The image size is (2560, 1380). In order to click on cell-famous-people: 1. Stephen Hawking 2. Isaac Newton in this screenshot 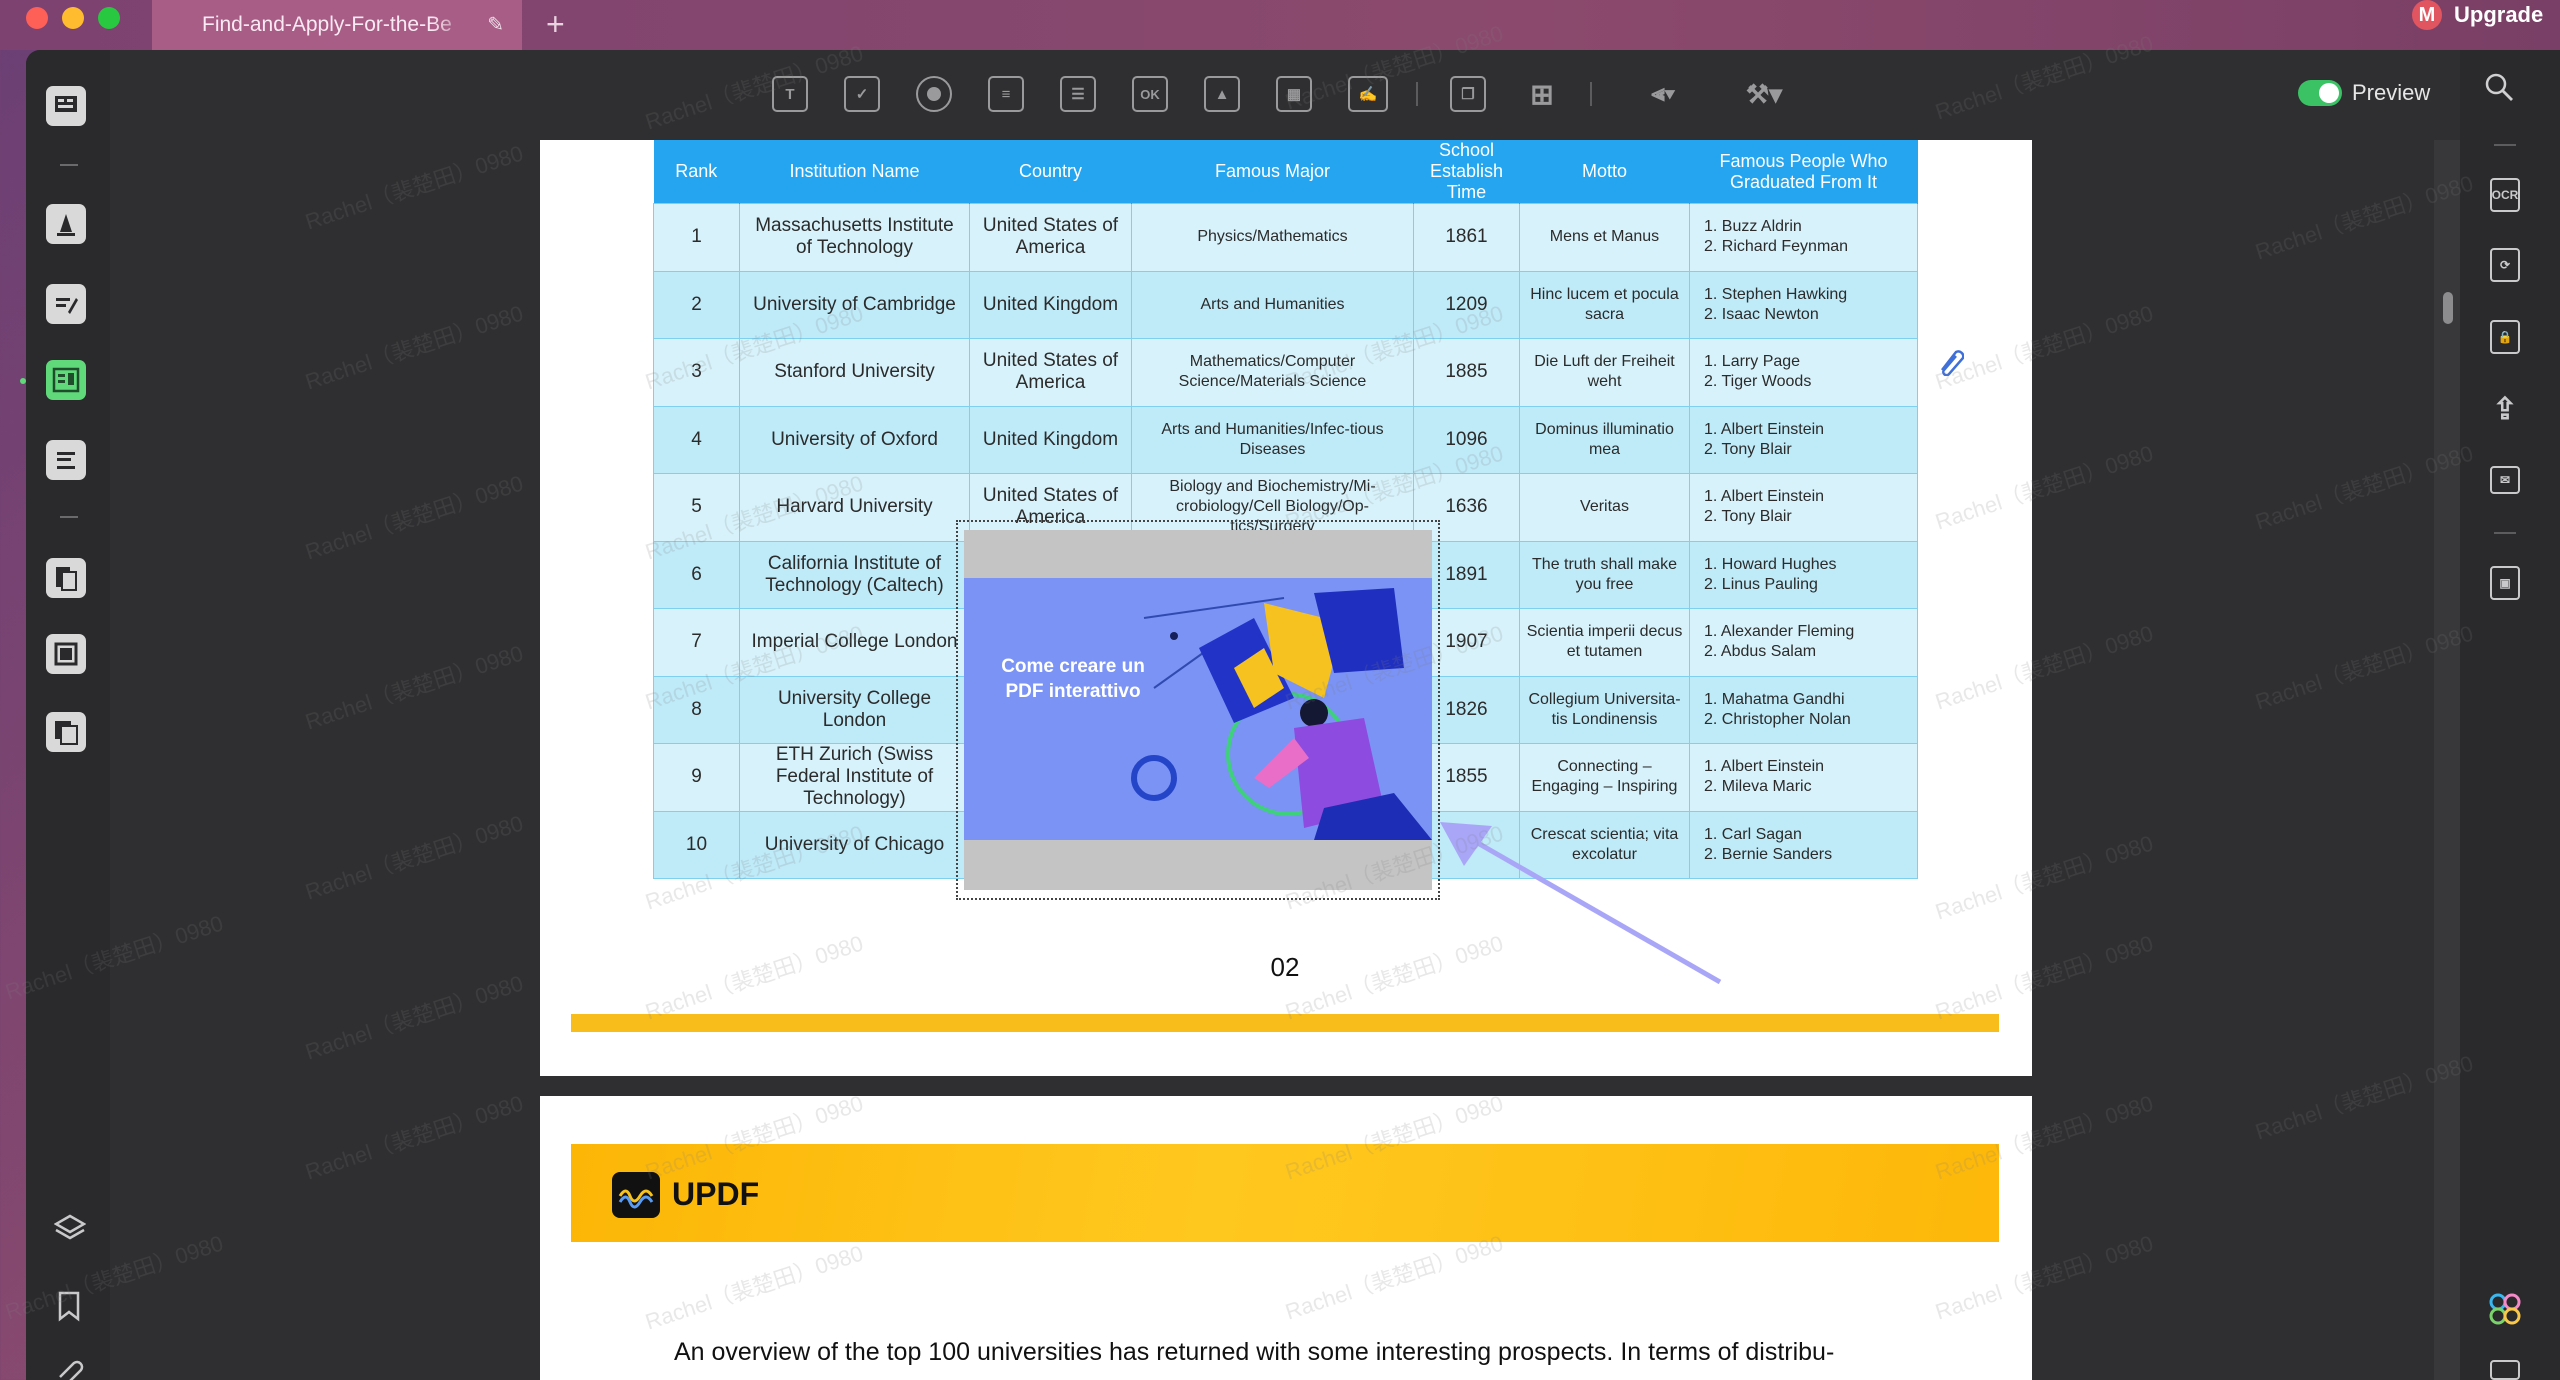, I will do `click(1803, 304)`.